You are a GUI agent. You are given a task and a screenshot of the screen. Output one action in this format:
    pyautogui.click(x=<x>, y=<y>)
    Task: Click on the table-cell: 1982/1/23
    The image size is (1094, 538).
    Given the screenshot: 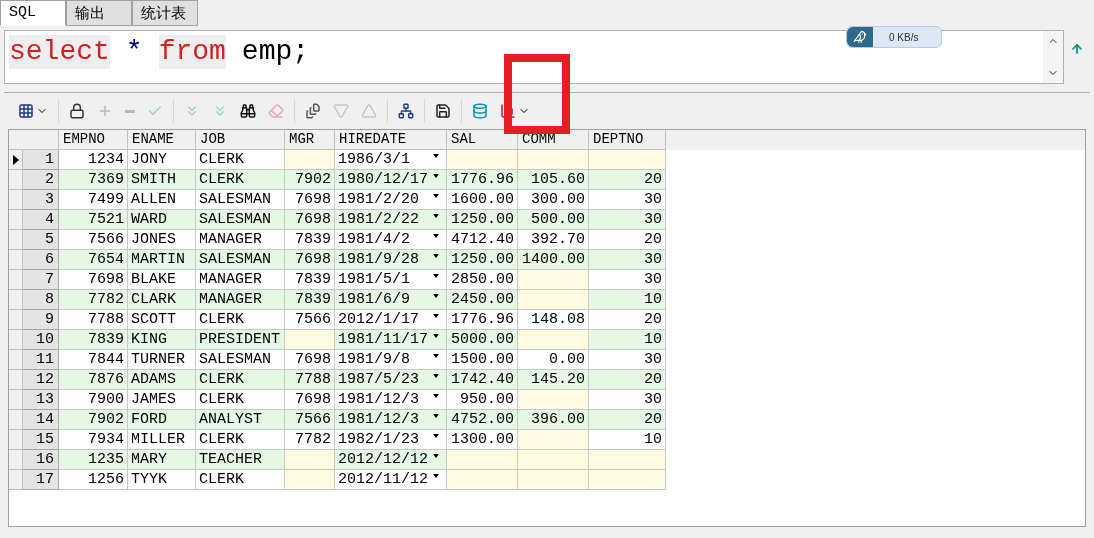 What is the action you would take?
    pyautogui.click(x=391, y=440)
    